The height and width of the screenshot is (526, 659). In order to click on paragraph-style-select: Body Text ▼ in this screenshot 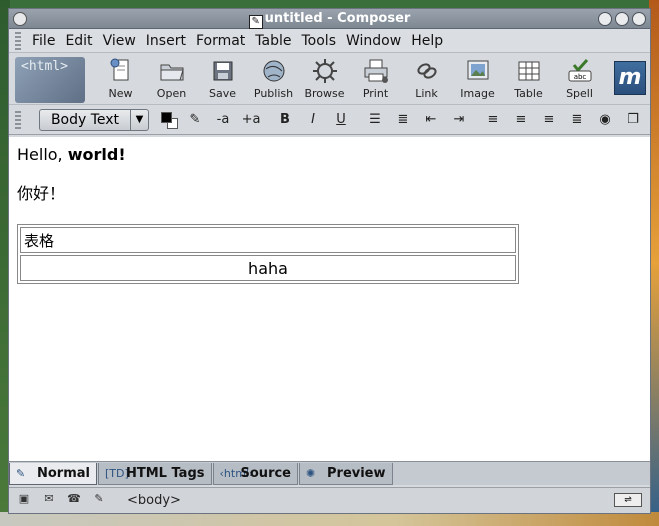, I will do `click(94, 119)`.